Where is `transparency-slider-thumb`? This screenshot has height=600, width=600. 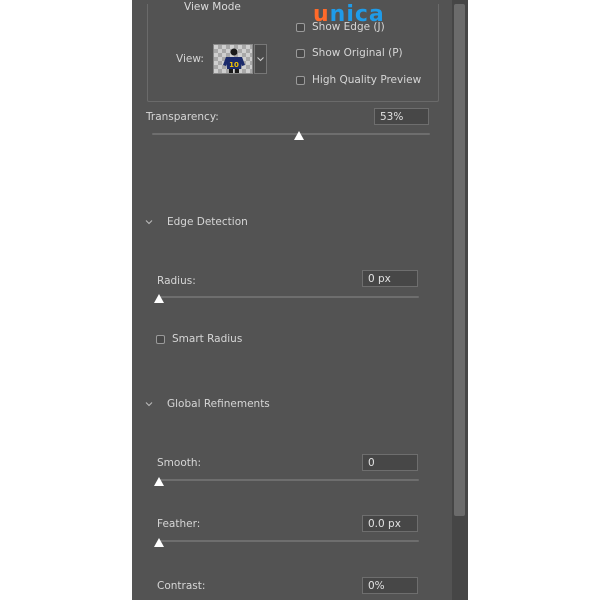
transparency-slider-thumb is located at coordinates (299, 135).